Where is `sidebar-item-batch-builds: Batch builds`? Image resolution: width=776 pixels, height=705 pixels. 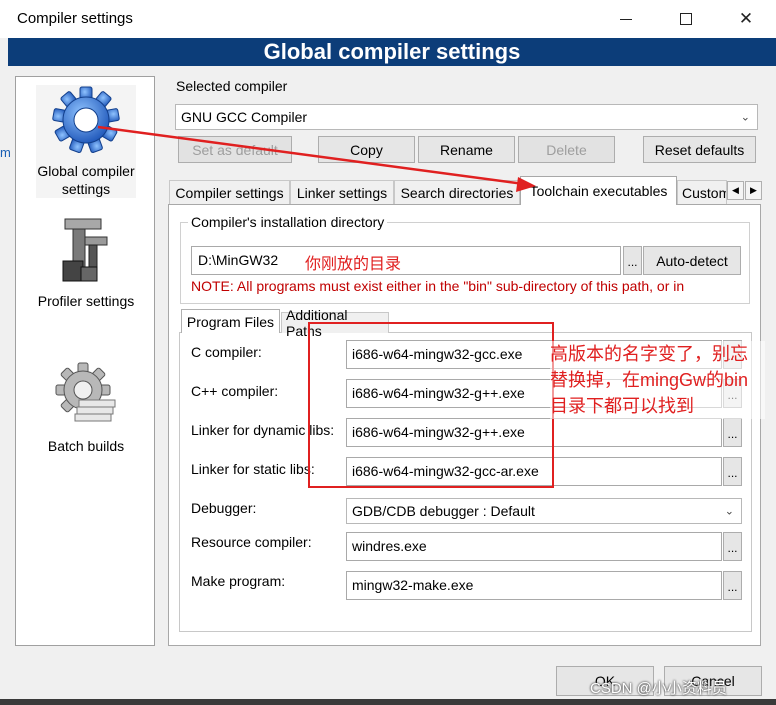 sidebar-item-batch-builds: Batch builds is located at coordinates (86, 407).